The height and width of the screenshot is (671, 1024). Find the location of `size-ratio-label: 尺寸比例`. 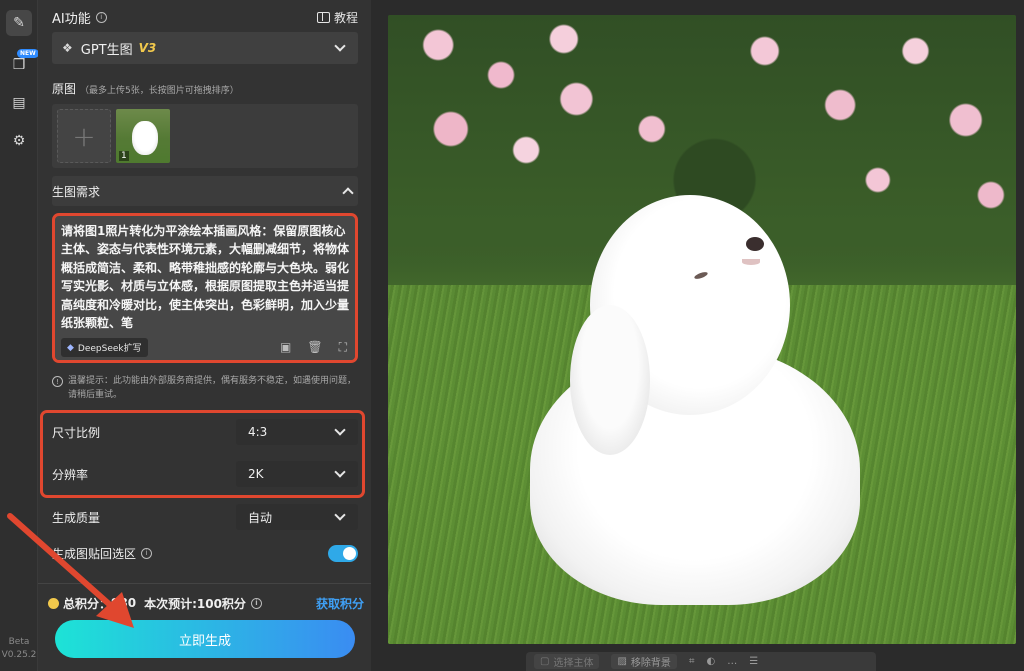

size-ratio-label: 尺寸比例 is located at coordinates (76, 432).